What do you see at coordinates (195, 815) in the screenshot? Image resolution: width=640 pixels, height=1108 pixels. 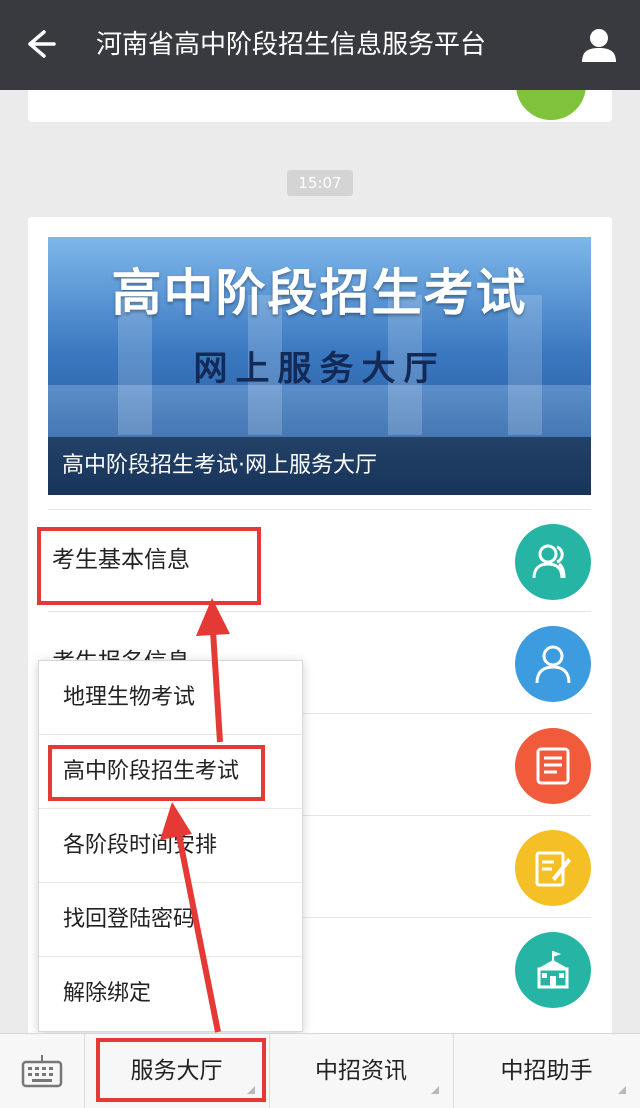 I see `annotation-arrows` at bounding box center [195, 815].